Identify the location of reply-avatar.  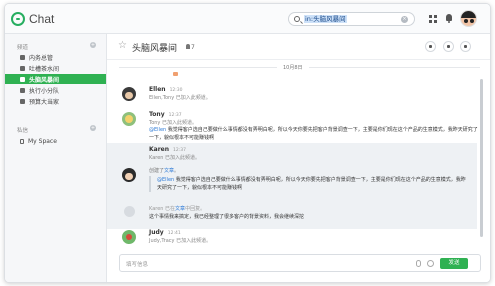
(129, 211).